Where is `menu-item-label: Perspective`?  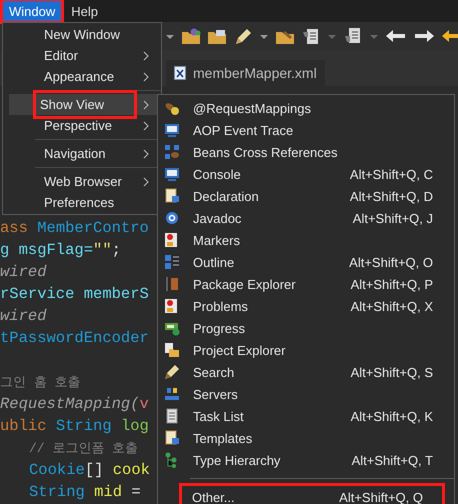 menu-item-label: Perspective is located at coordinates (78, 126).